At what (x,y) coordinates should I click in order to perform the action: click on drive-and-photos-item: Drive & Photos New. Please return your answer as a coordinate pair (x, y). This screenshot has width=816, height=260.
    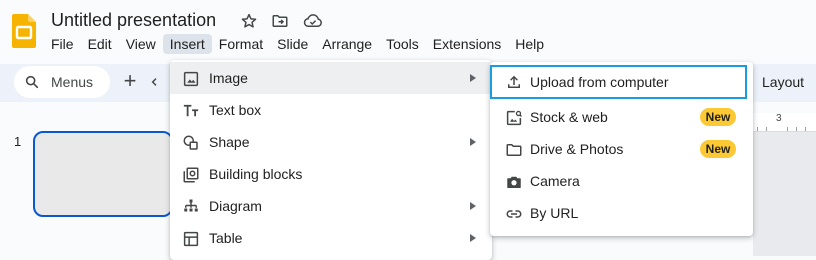
    Looking at the image, I should click on (621, 149).